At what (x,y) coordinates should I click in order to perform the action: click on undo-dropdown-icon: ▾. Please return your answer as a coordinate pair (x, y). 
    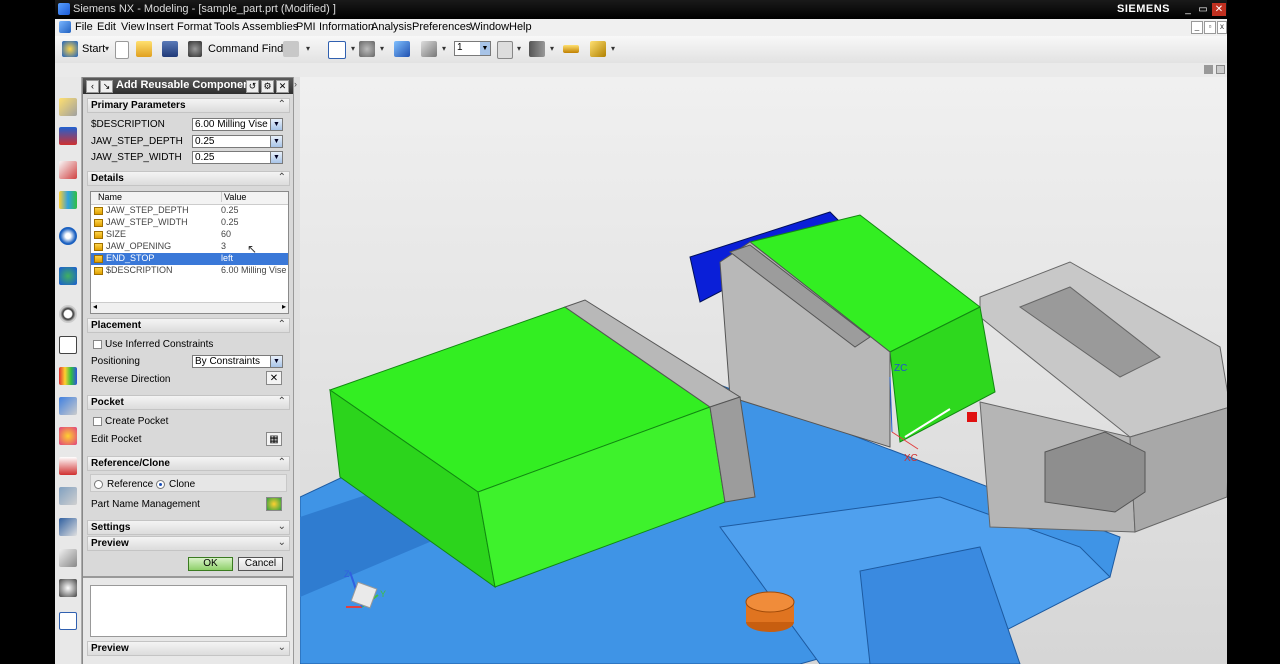
    Looking at the image, I should click on (308, 48).